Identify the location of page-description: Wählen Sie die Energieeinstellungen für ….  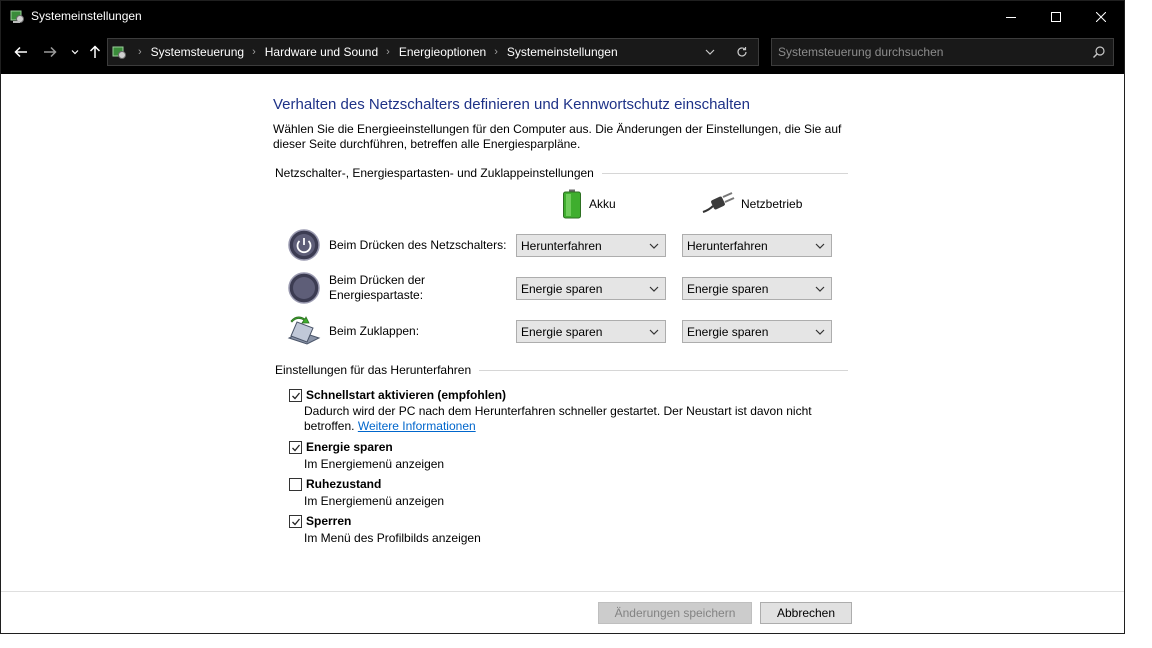
(557, 136).